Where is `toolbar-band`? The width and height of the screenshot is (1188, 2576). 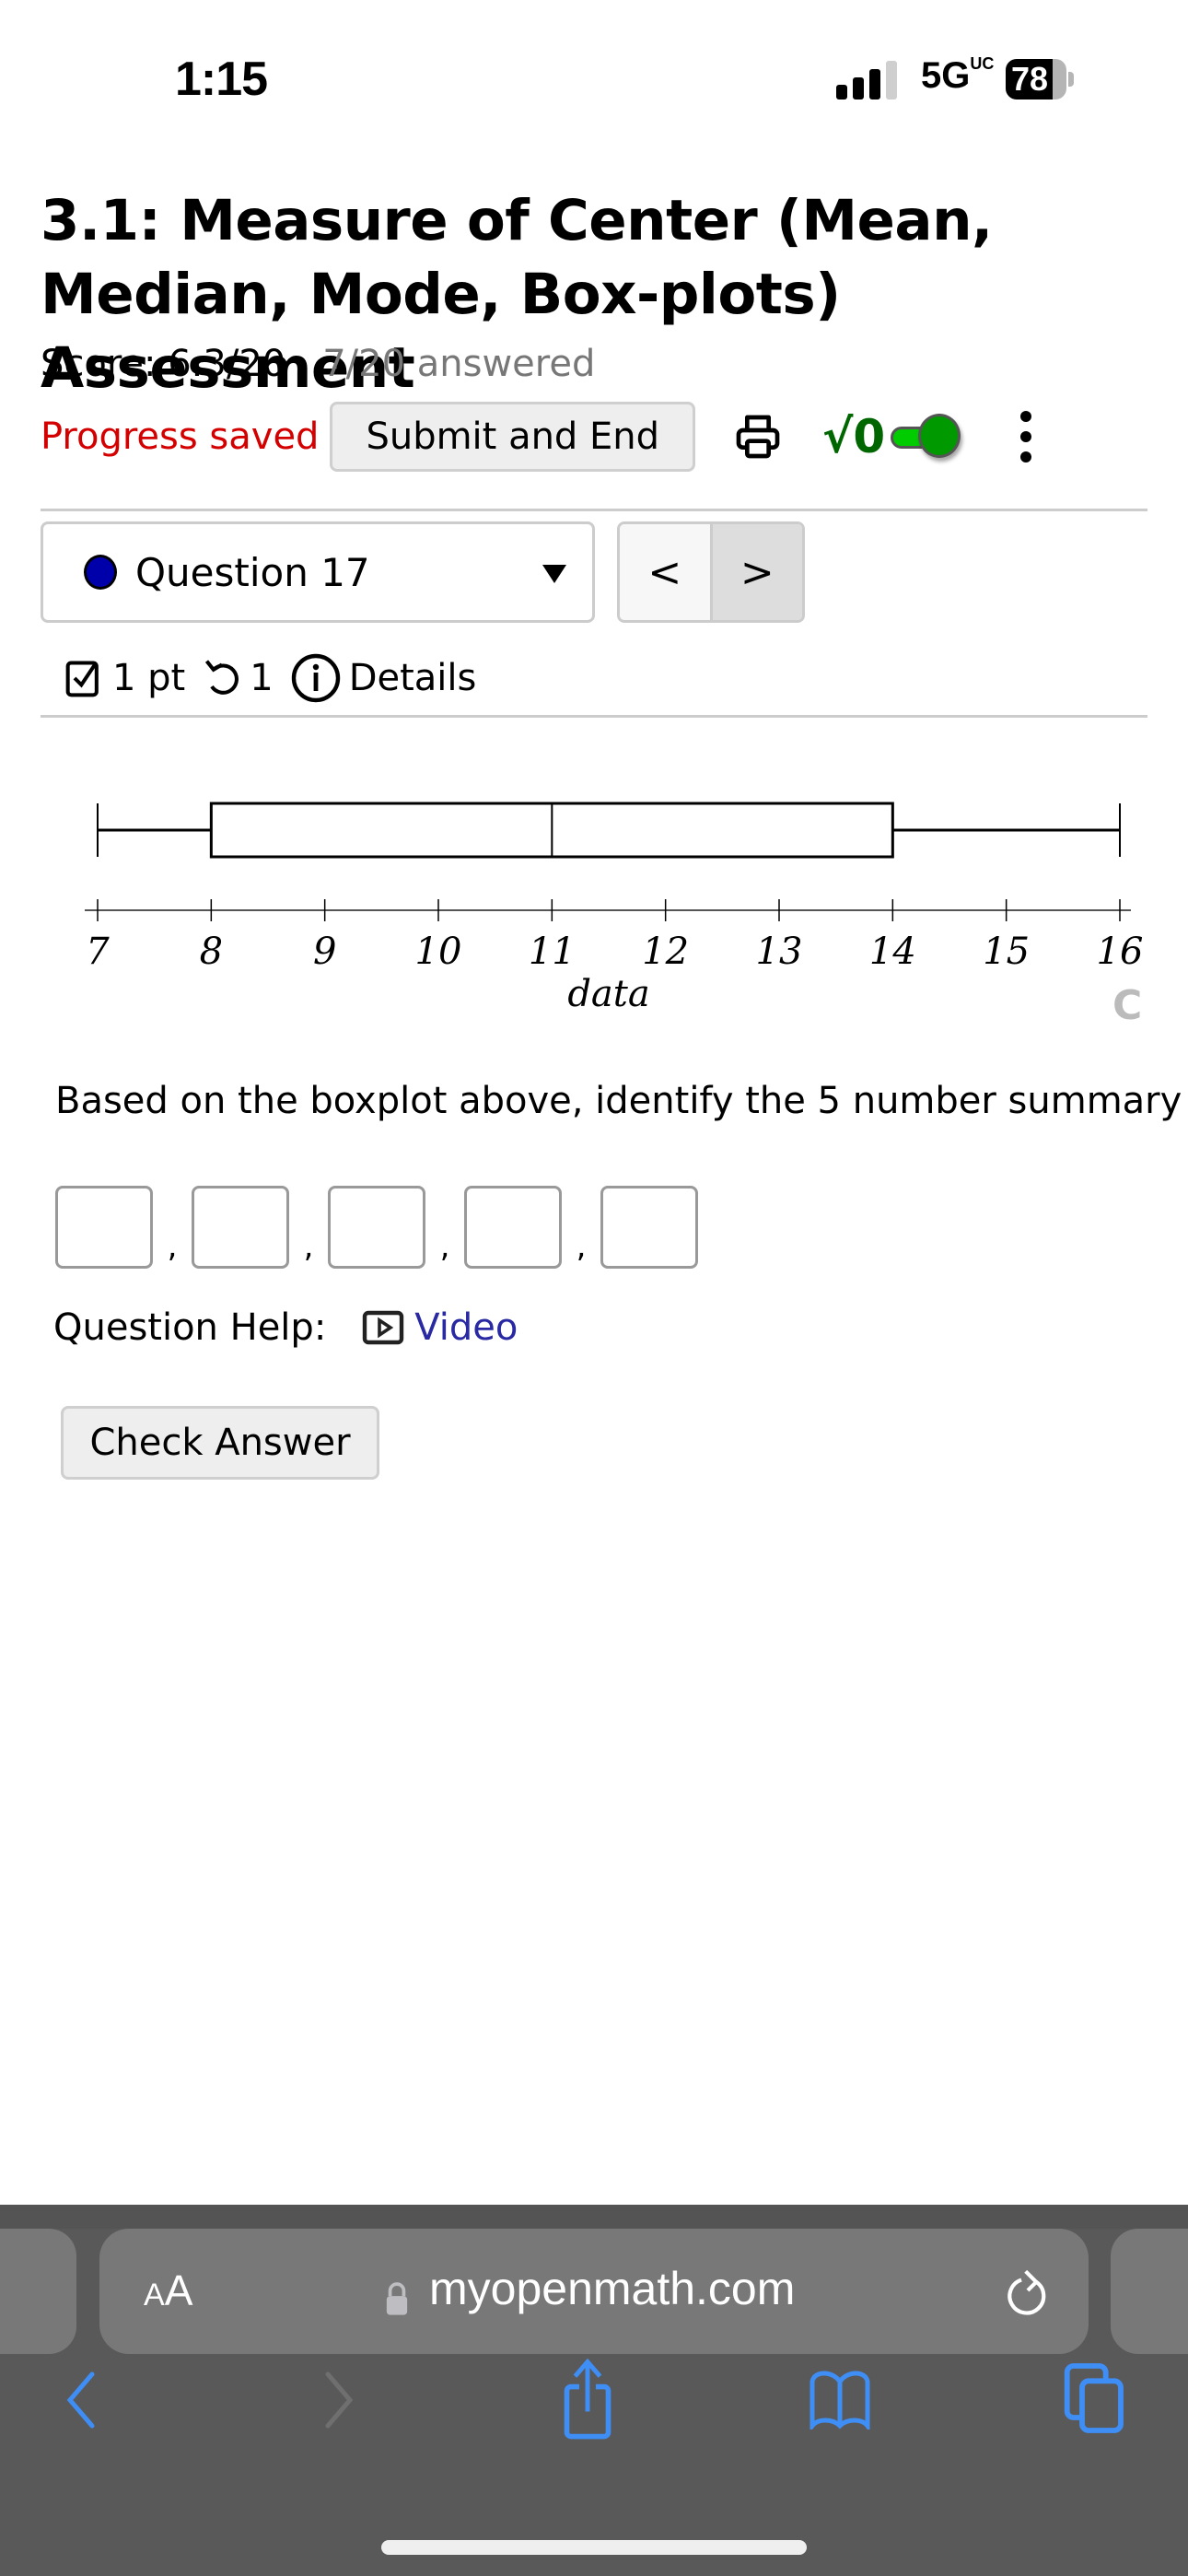 toolbar-band is located at coordinates (594, 2217).